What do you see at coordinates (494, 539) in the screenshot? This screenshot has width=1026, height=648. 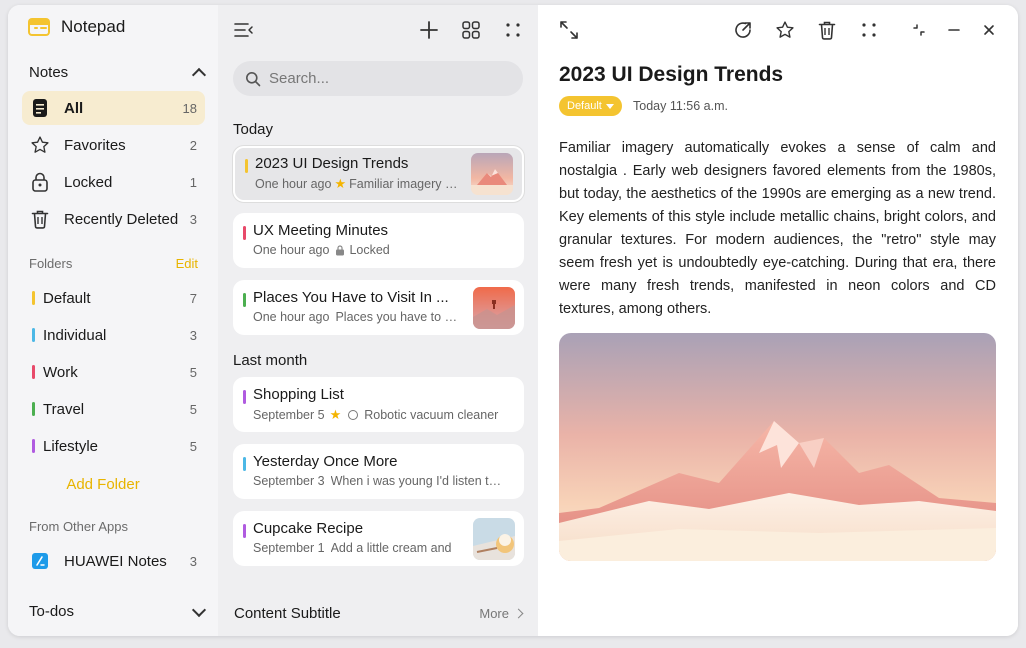 I see `note-thumbnail` at bounding box center [494, 539].